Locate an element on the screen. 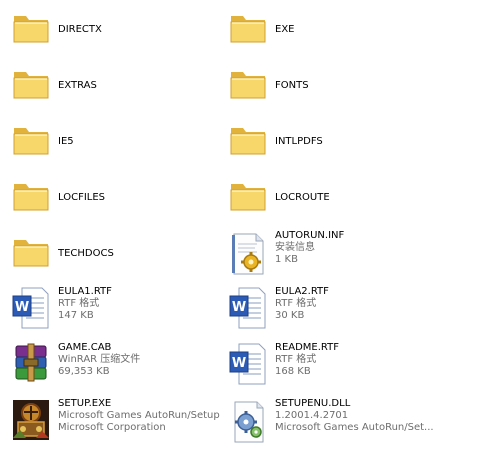 This screenshot has height=452, width=499. dll-gear-icon is located at coordinates (248, 422).